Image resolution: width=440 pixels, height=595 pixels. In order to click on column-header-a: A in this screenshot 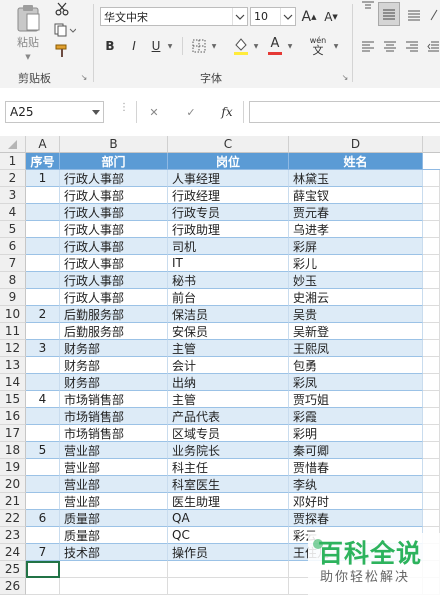, I will do `click(43, 144)`.